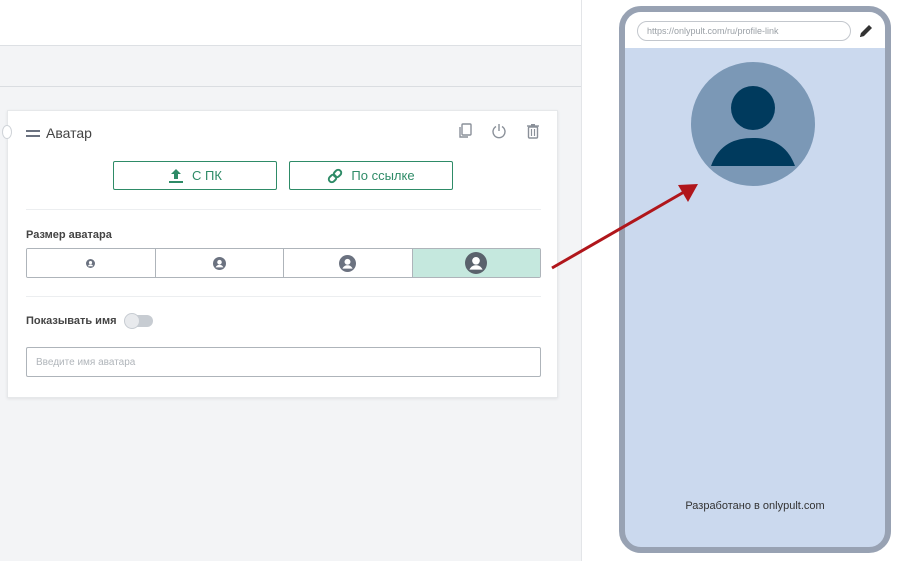  I want to click on show-name-row: Показывать имя, so click(89, 321).